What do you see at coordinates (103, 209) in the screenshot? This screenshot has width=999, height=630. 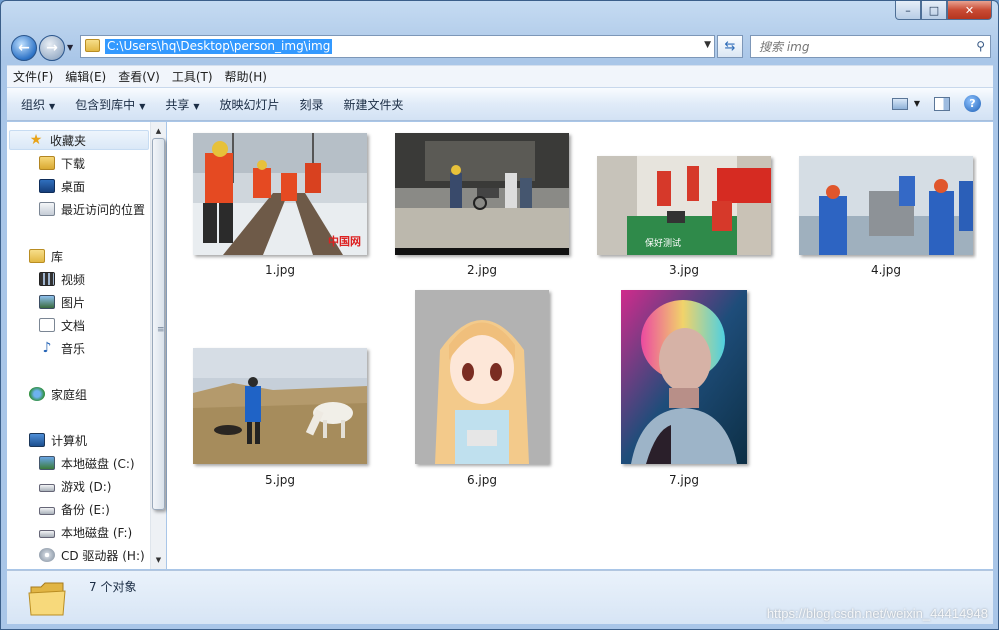 I see `sidebar-item-label: 最近访问的位置` at bounding box center [103, 209].